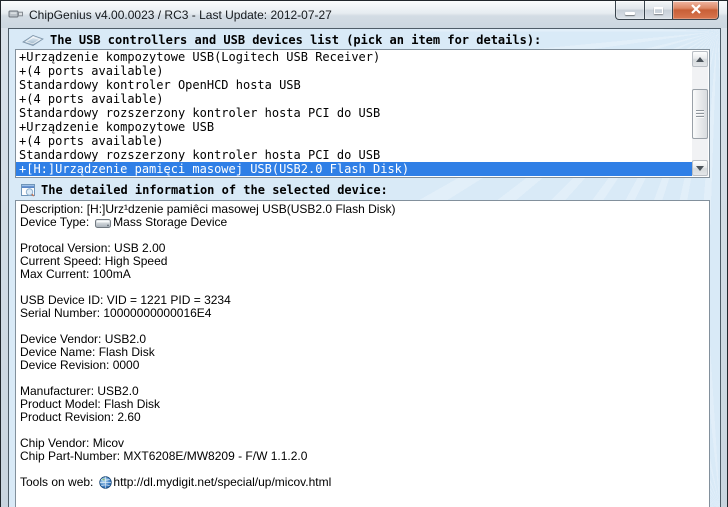 The height and width of the screenshot is (507, 728). I want to click on window-controls, so click(667, 10).